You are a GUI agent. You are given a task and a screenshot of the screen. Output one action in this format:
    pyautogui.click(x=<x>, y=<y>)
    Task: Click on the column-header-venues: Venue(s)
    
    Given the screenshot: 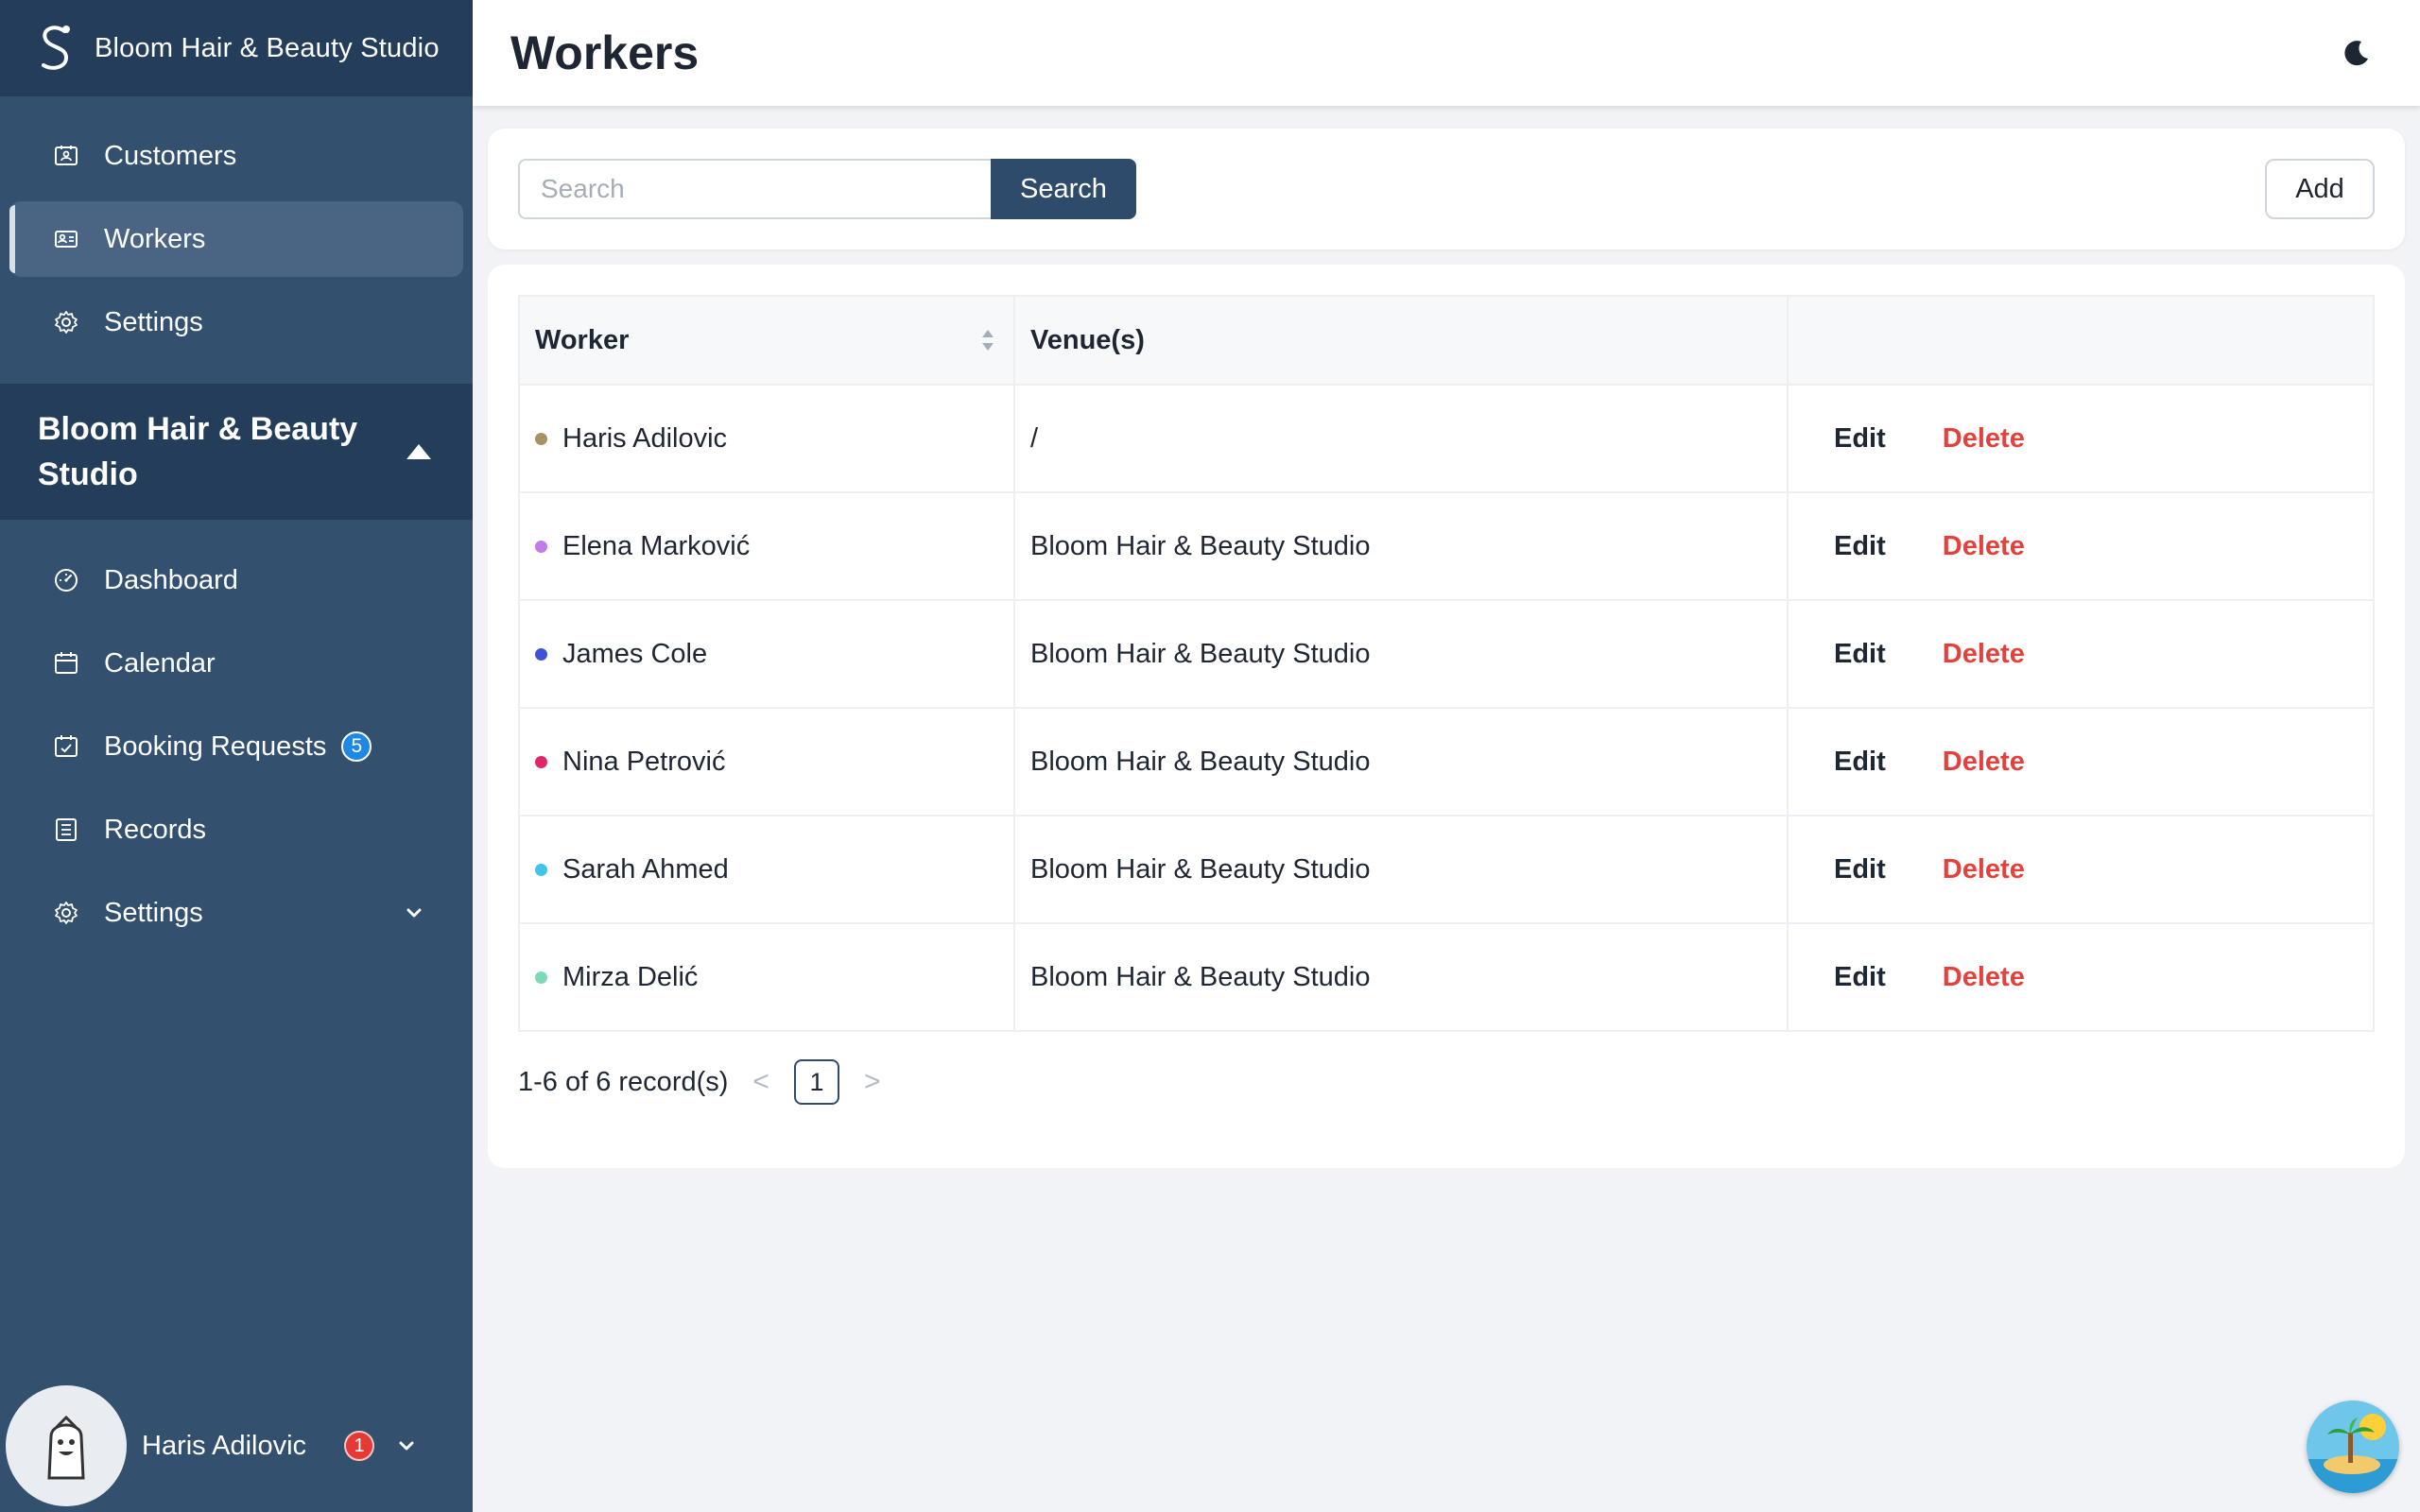 What is the action you would take?
    pyautogui.click(x=1401, y=340)
    